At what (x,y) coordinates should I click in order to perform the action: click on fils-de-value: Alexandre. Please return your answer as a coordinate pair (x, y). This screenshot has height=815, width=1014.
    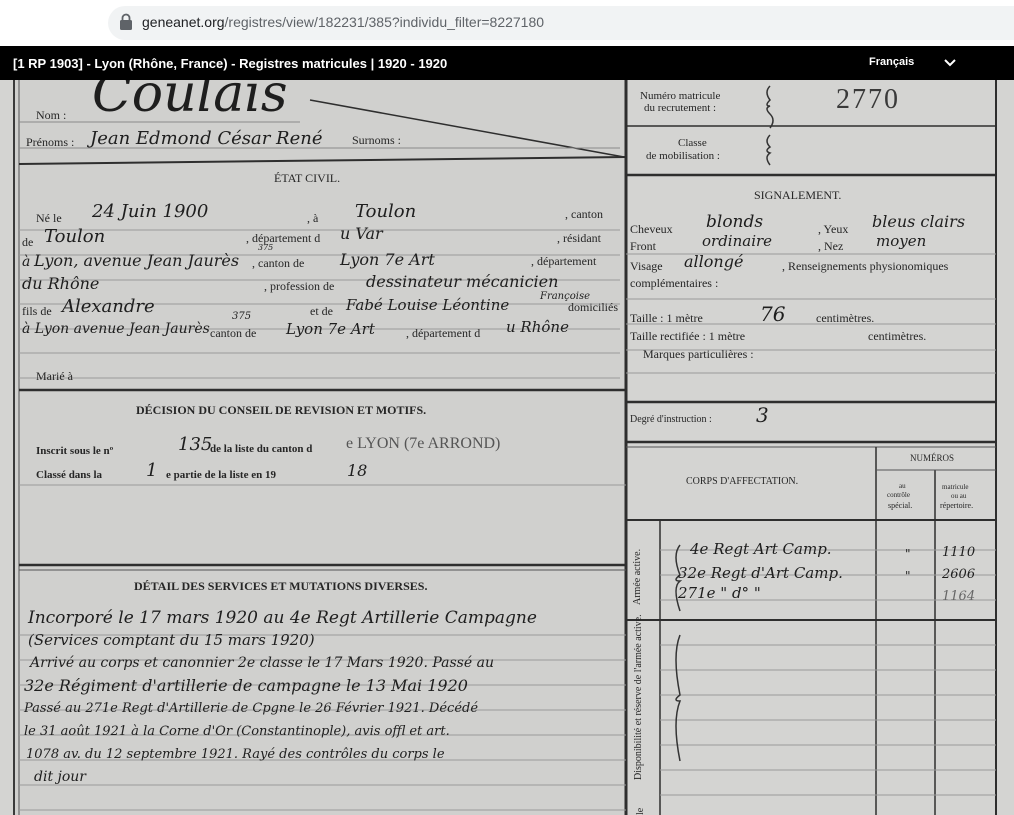
    Looking at the image, I should click on (108, 306).